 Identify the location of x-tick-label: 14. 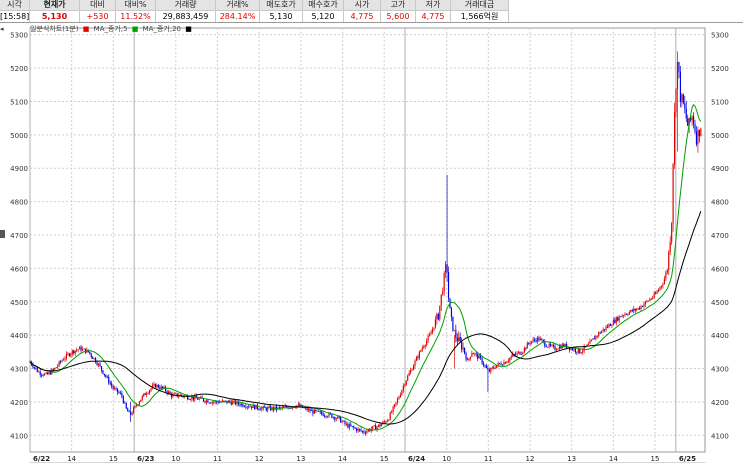
(613, 459).